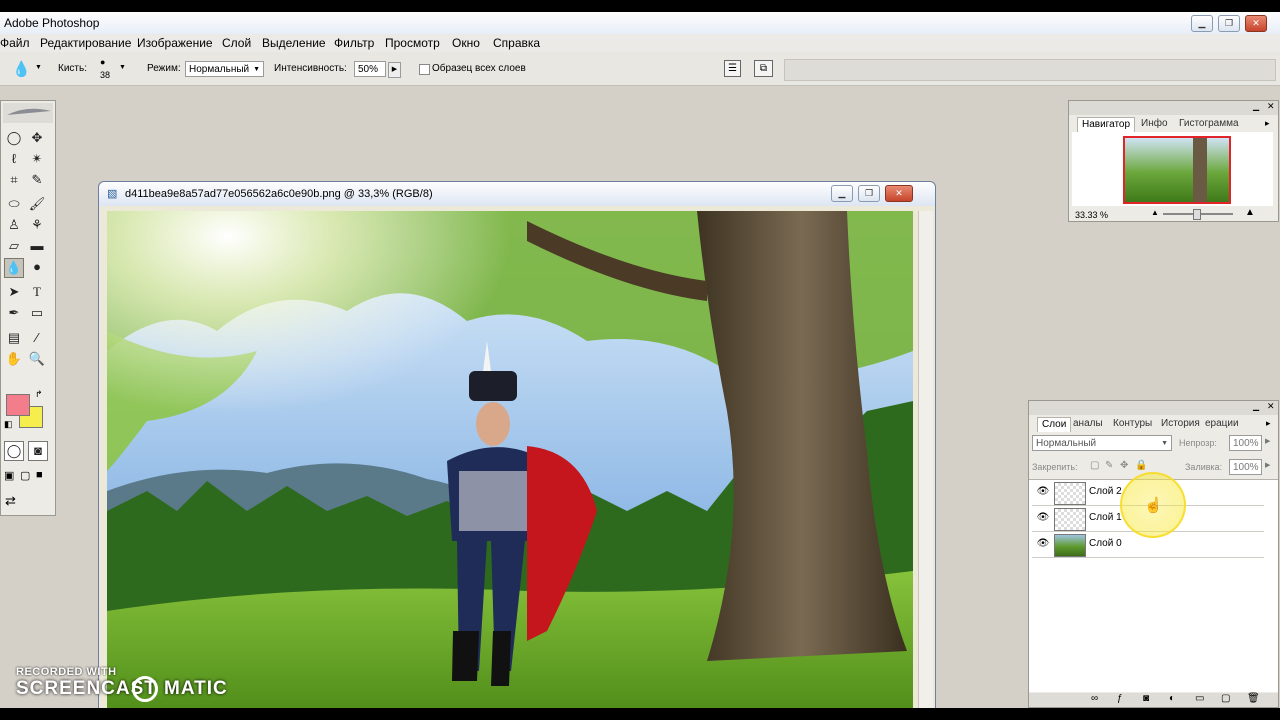  Describe the element at coordinates (37, 267) in the screenshot. I see `dodge-tool-icon: ●` at that location.